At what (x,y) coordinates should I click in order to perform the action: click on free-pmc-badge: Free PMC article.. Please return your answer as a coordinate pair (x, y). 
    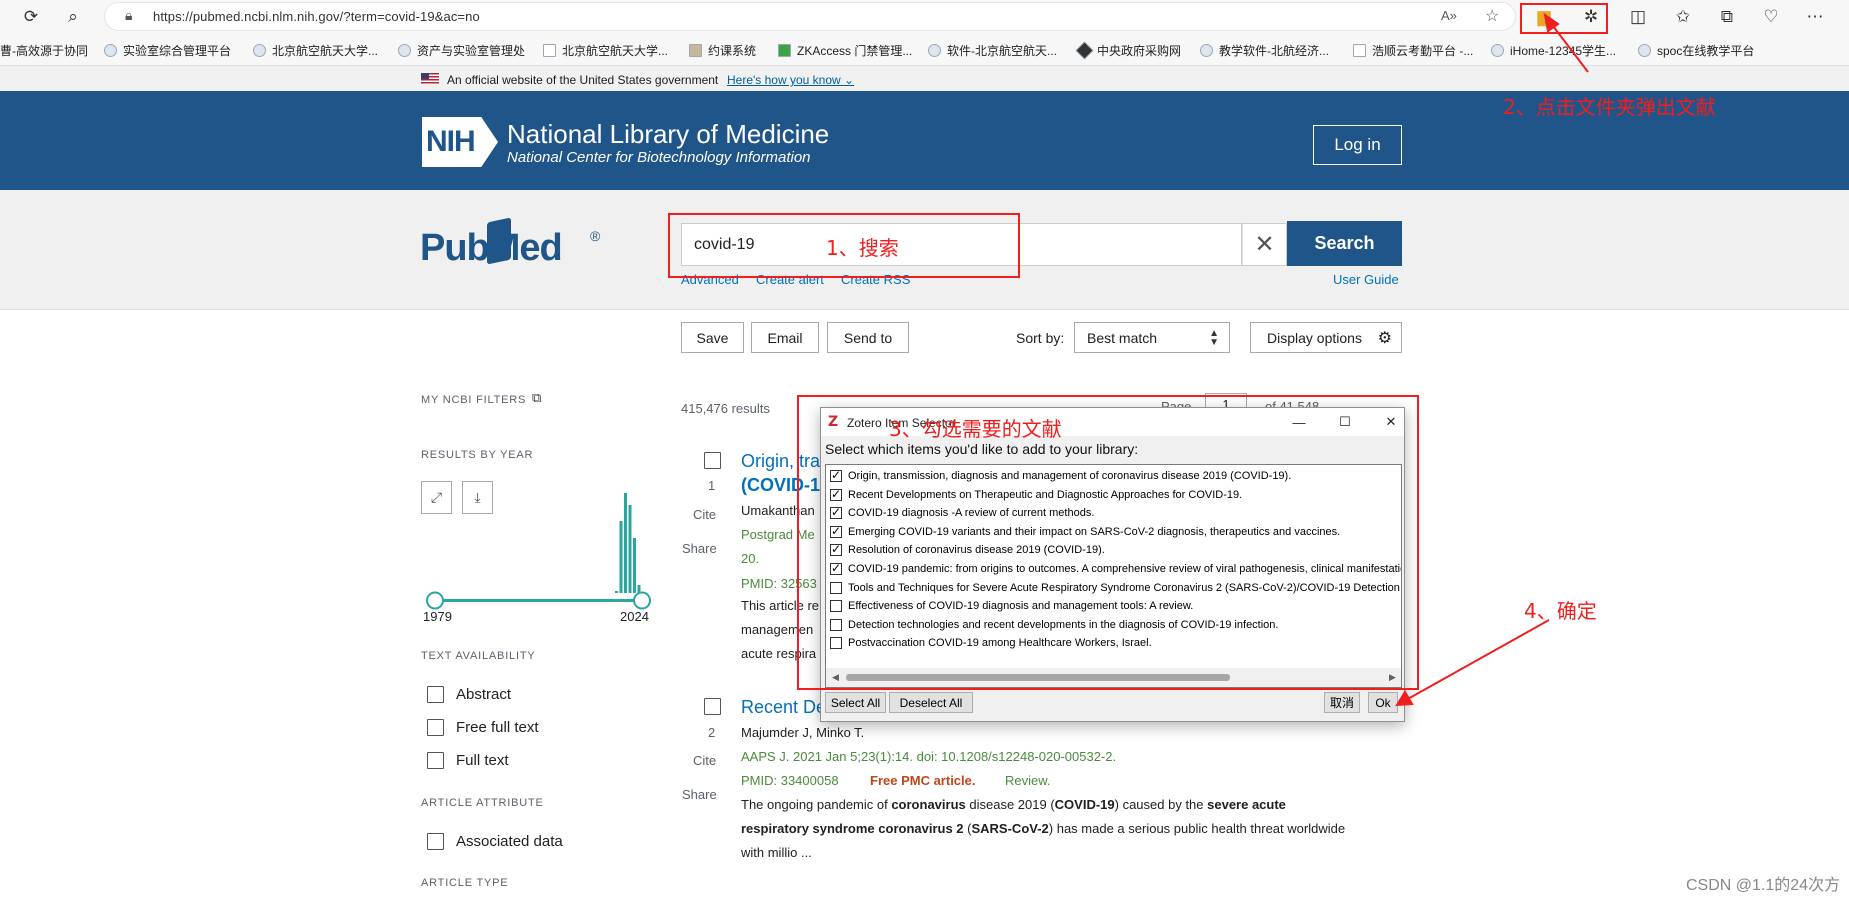
    Looking at the image, I should click on (923, 780).